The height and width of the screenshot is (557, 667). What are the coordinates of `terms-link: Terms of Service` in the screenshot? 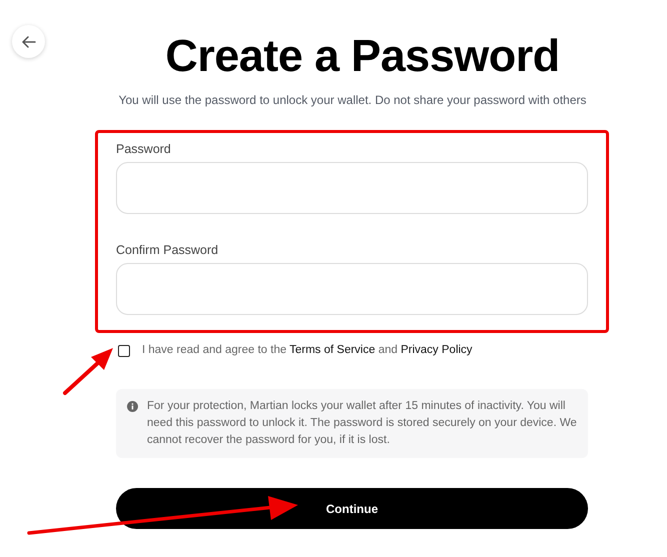 It's located at (333, 350).